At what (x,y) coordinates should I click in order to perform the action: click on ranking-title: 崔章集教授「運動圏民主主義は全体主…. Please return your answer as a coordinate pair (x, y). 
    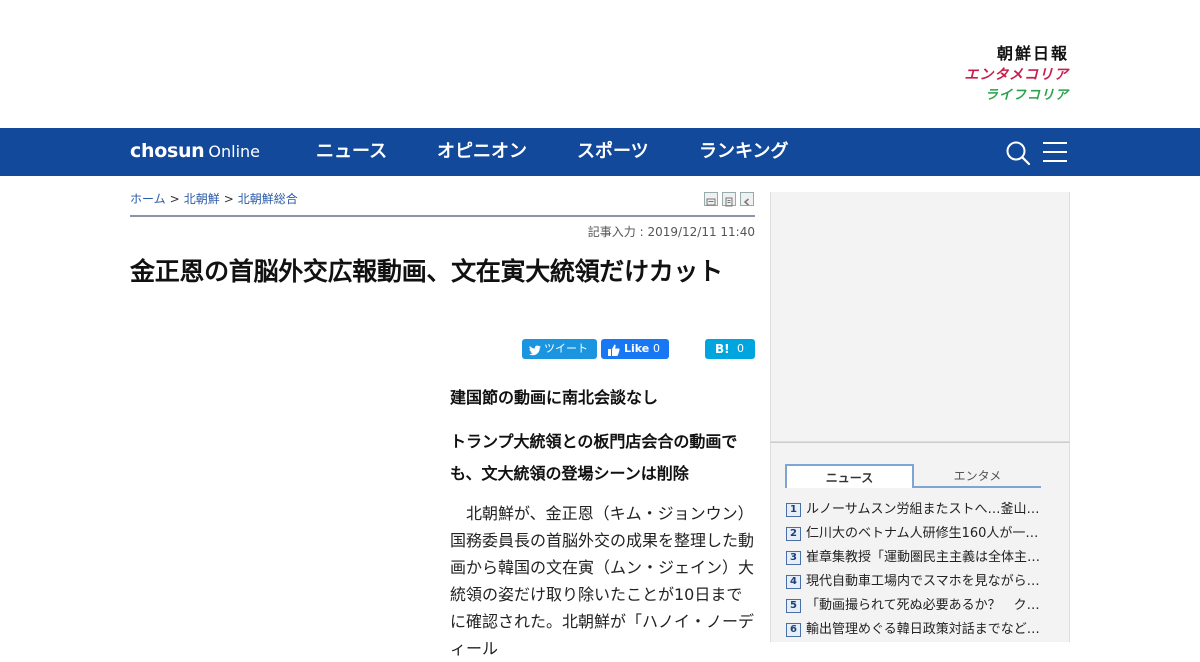
    Looking at the image, I should click on (923, 557).